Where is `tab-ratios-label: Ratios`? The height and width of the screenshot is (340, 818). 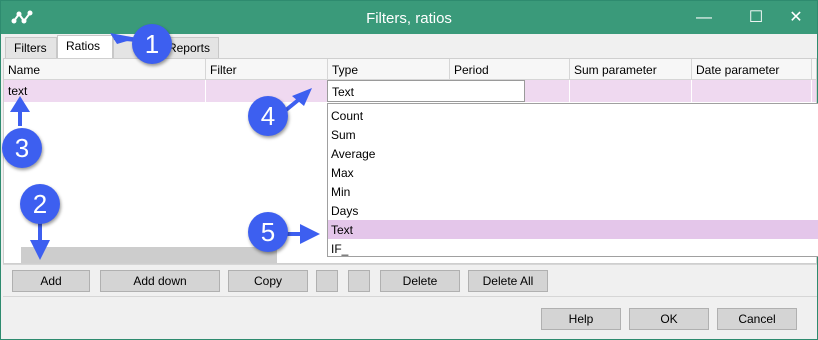 tab-ratios-label: Ratios is located at coordinates (83, 46).